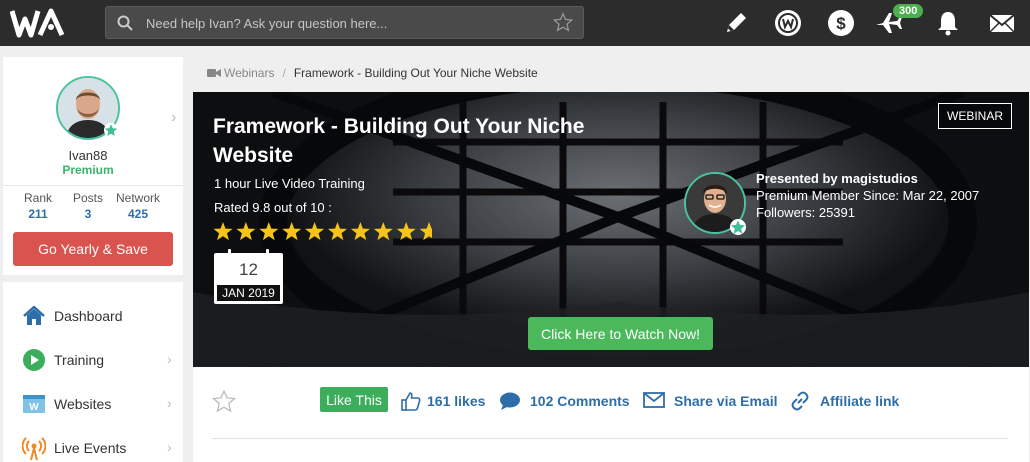 The width and height of the screenshot is (1030, 462). What do you see at coordinates (125, 23) in the screenshot?
I see `search-icon` at bounding box center [125, 23].